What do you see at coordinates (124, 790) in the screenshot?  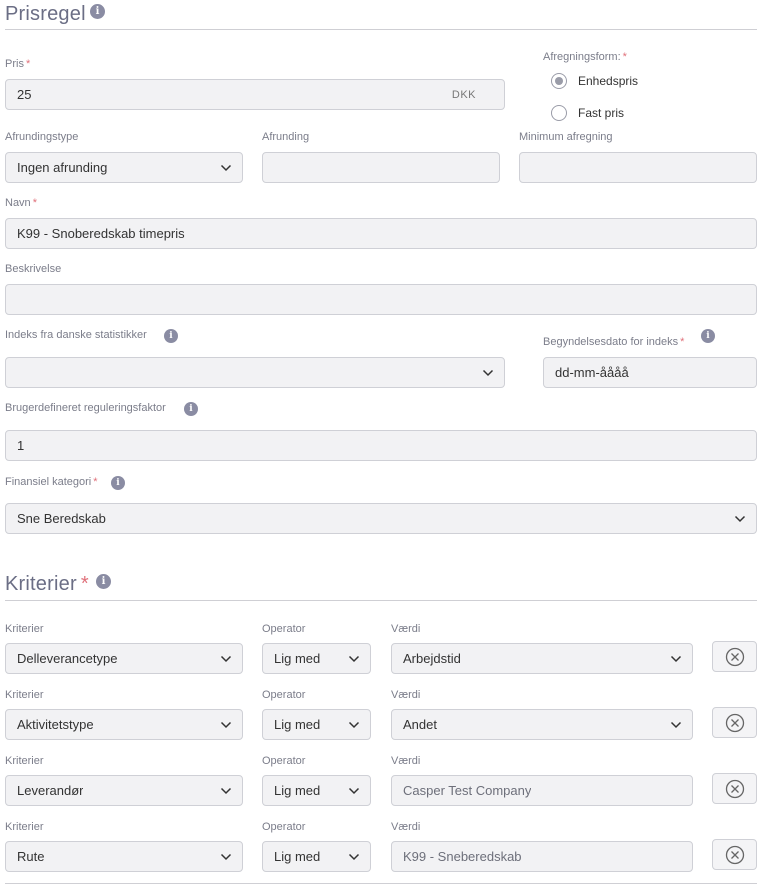 I see `kriterie-select: Leverandør` at bounding box center [124, 790].